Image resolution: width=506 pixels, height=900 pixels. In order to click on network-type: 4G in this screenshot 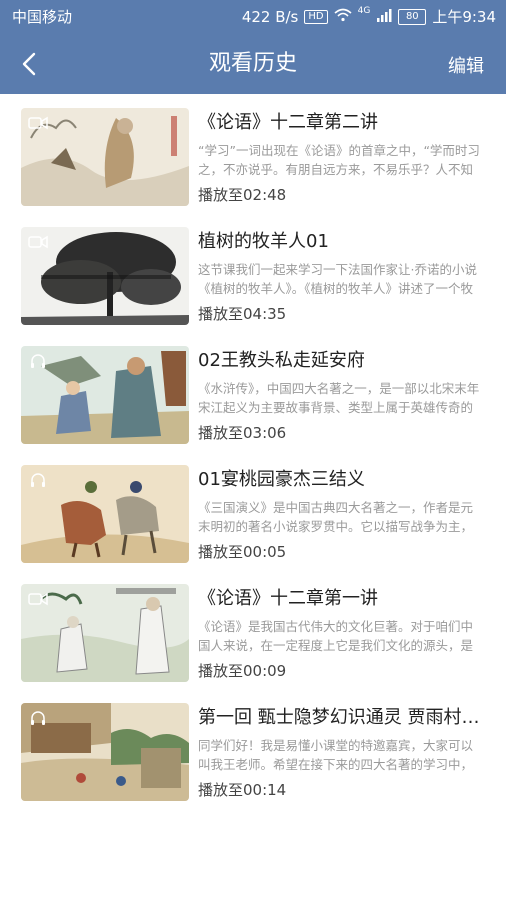, I will do `click(364, 11)`.